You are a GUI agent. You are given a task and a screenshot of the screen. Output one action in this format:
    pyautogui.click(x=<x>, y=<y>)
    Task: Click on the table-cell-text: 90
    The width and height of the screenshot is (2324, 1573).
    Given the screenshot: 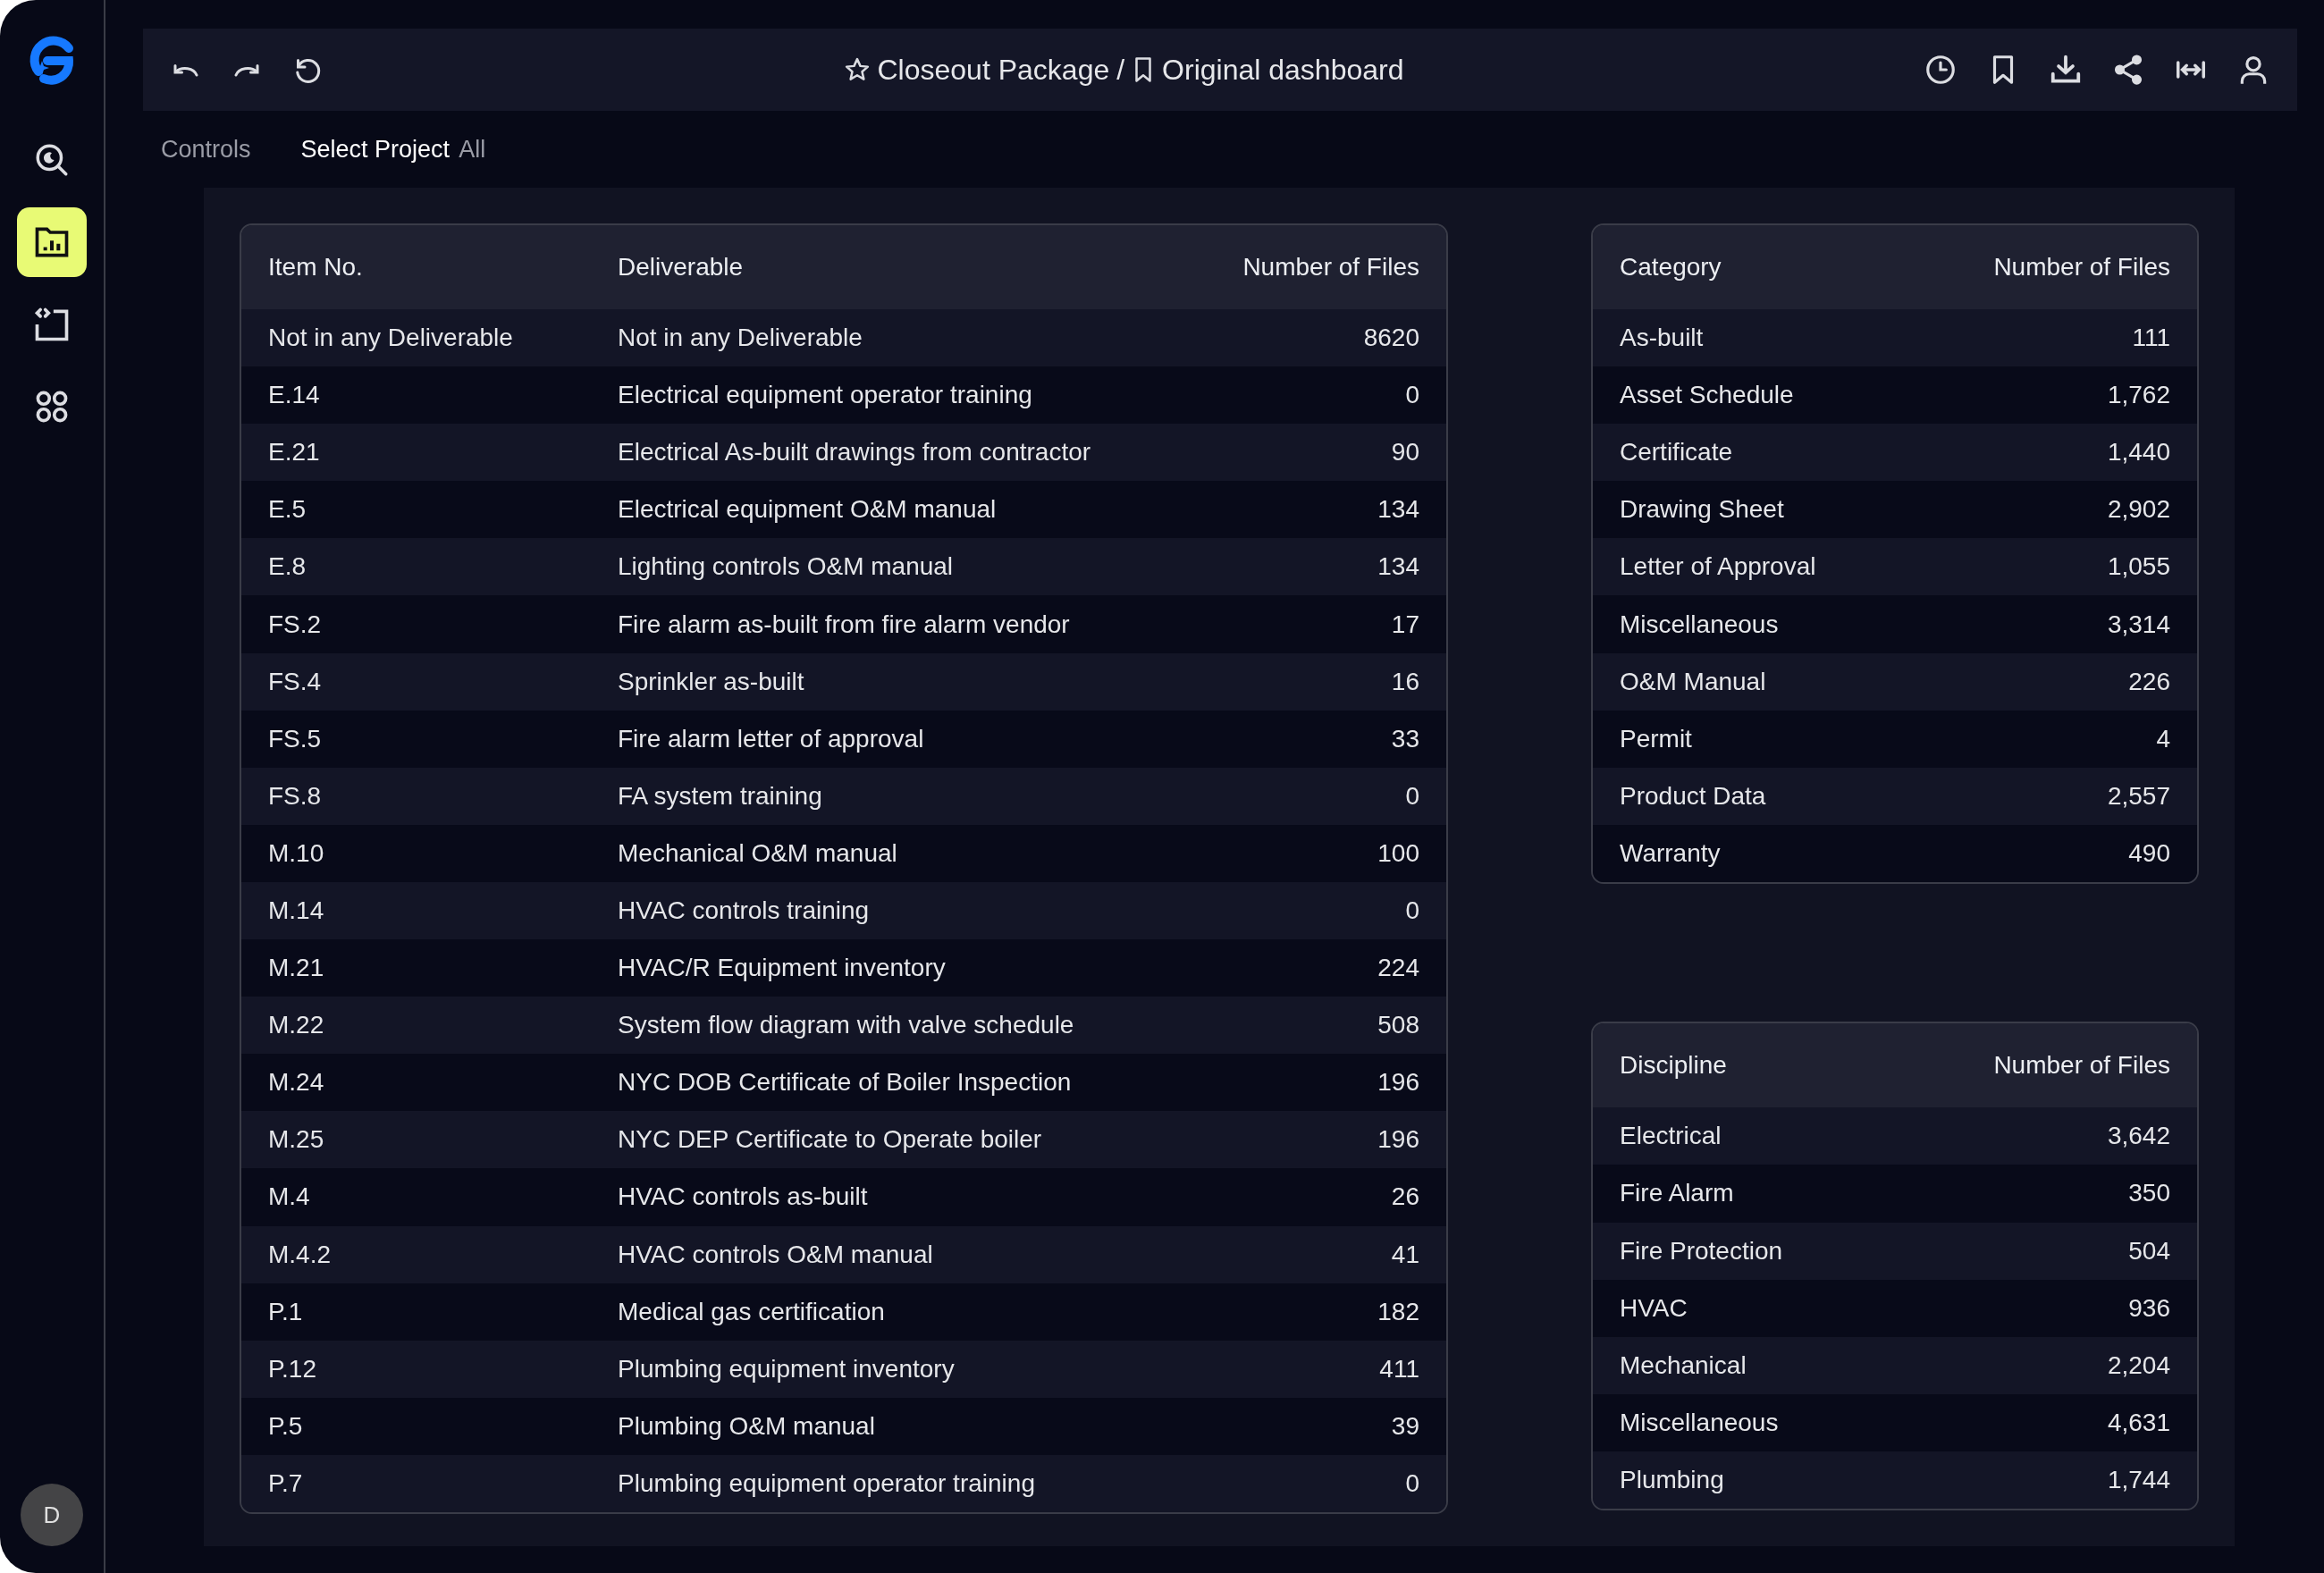 What is the action you would take?
    pyautogui.click(x=1405, y=453)
    